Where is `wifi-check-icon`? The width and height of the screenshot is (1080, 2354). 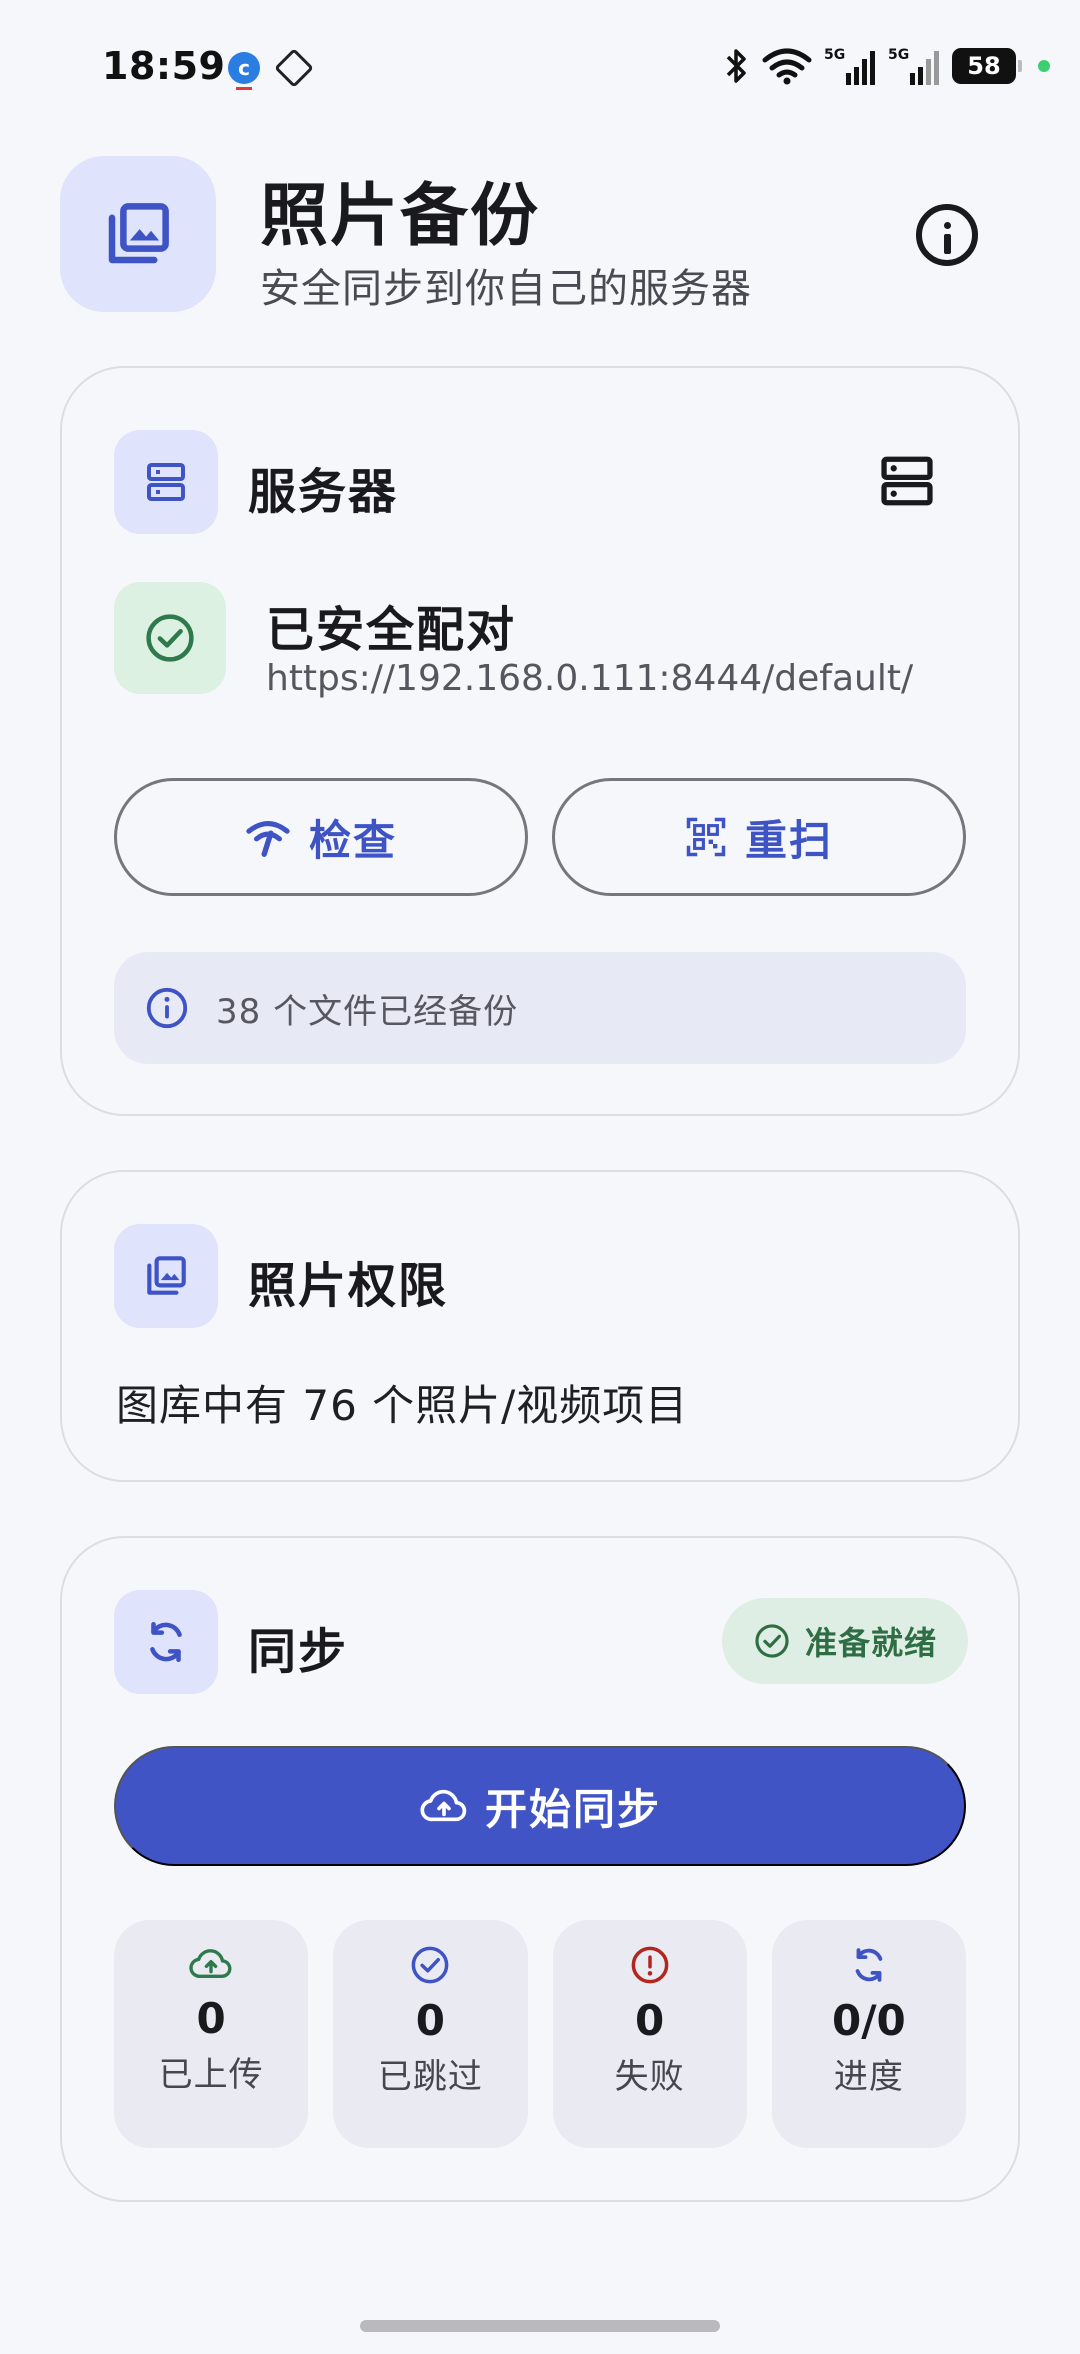
wifi-check-icon is located at coordinates (268, 839).